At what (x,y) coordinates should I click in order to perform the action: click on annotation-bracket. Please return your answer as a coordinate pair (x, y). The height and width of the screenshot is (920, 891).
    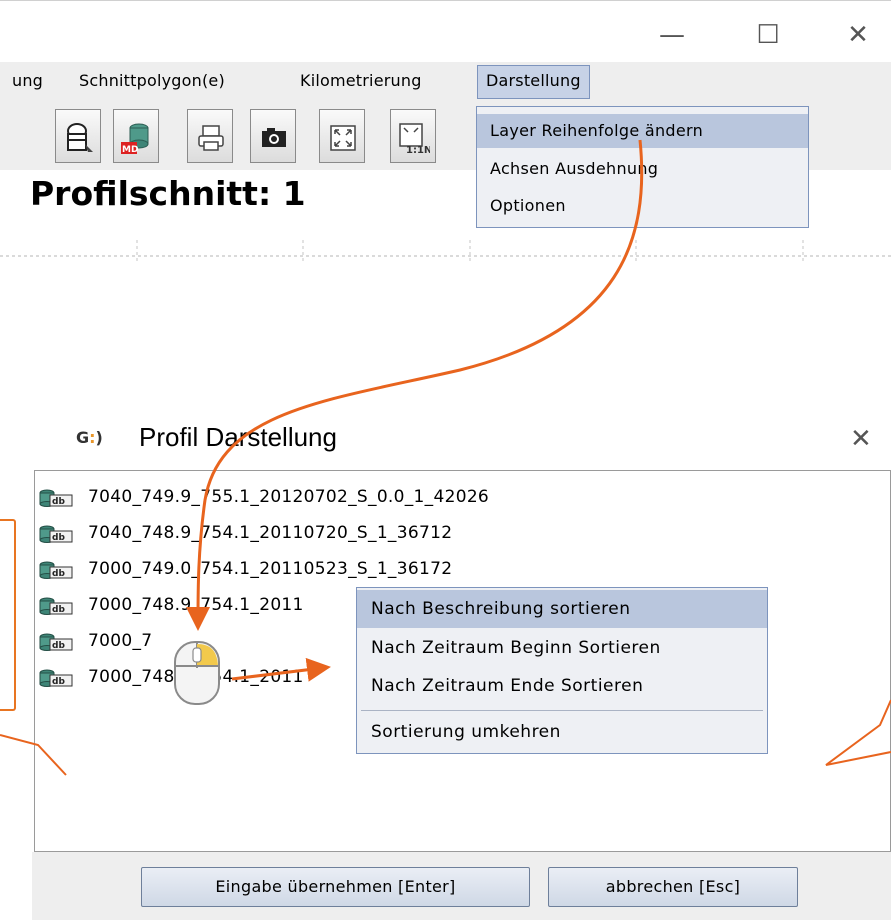
    Looking at the image, I should click on (8, 615).